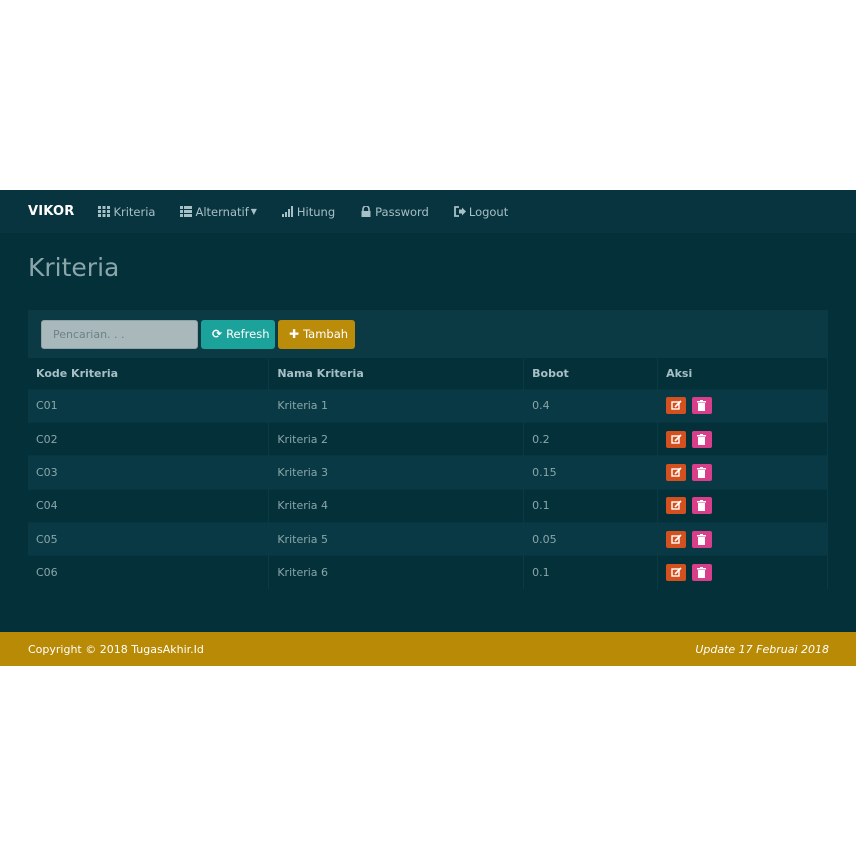 The height and width of the screenshot is (856, 856). What do you see at coordinates (149, 505) in the screenshot?
I see `cell-kode: C04` at bounding box center [149, 505].